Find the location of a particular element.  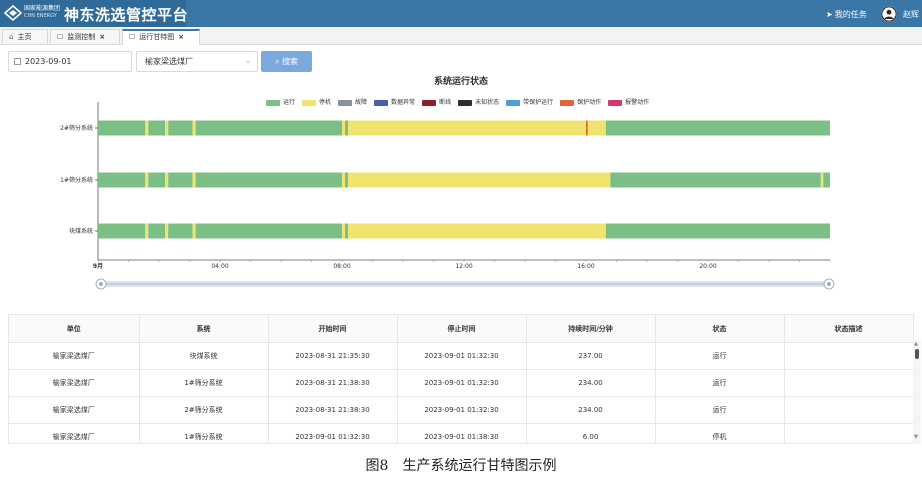

my-tasks-link: ➤ 我的任务 is located at coordinates (846, 14).